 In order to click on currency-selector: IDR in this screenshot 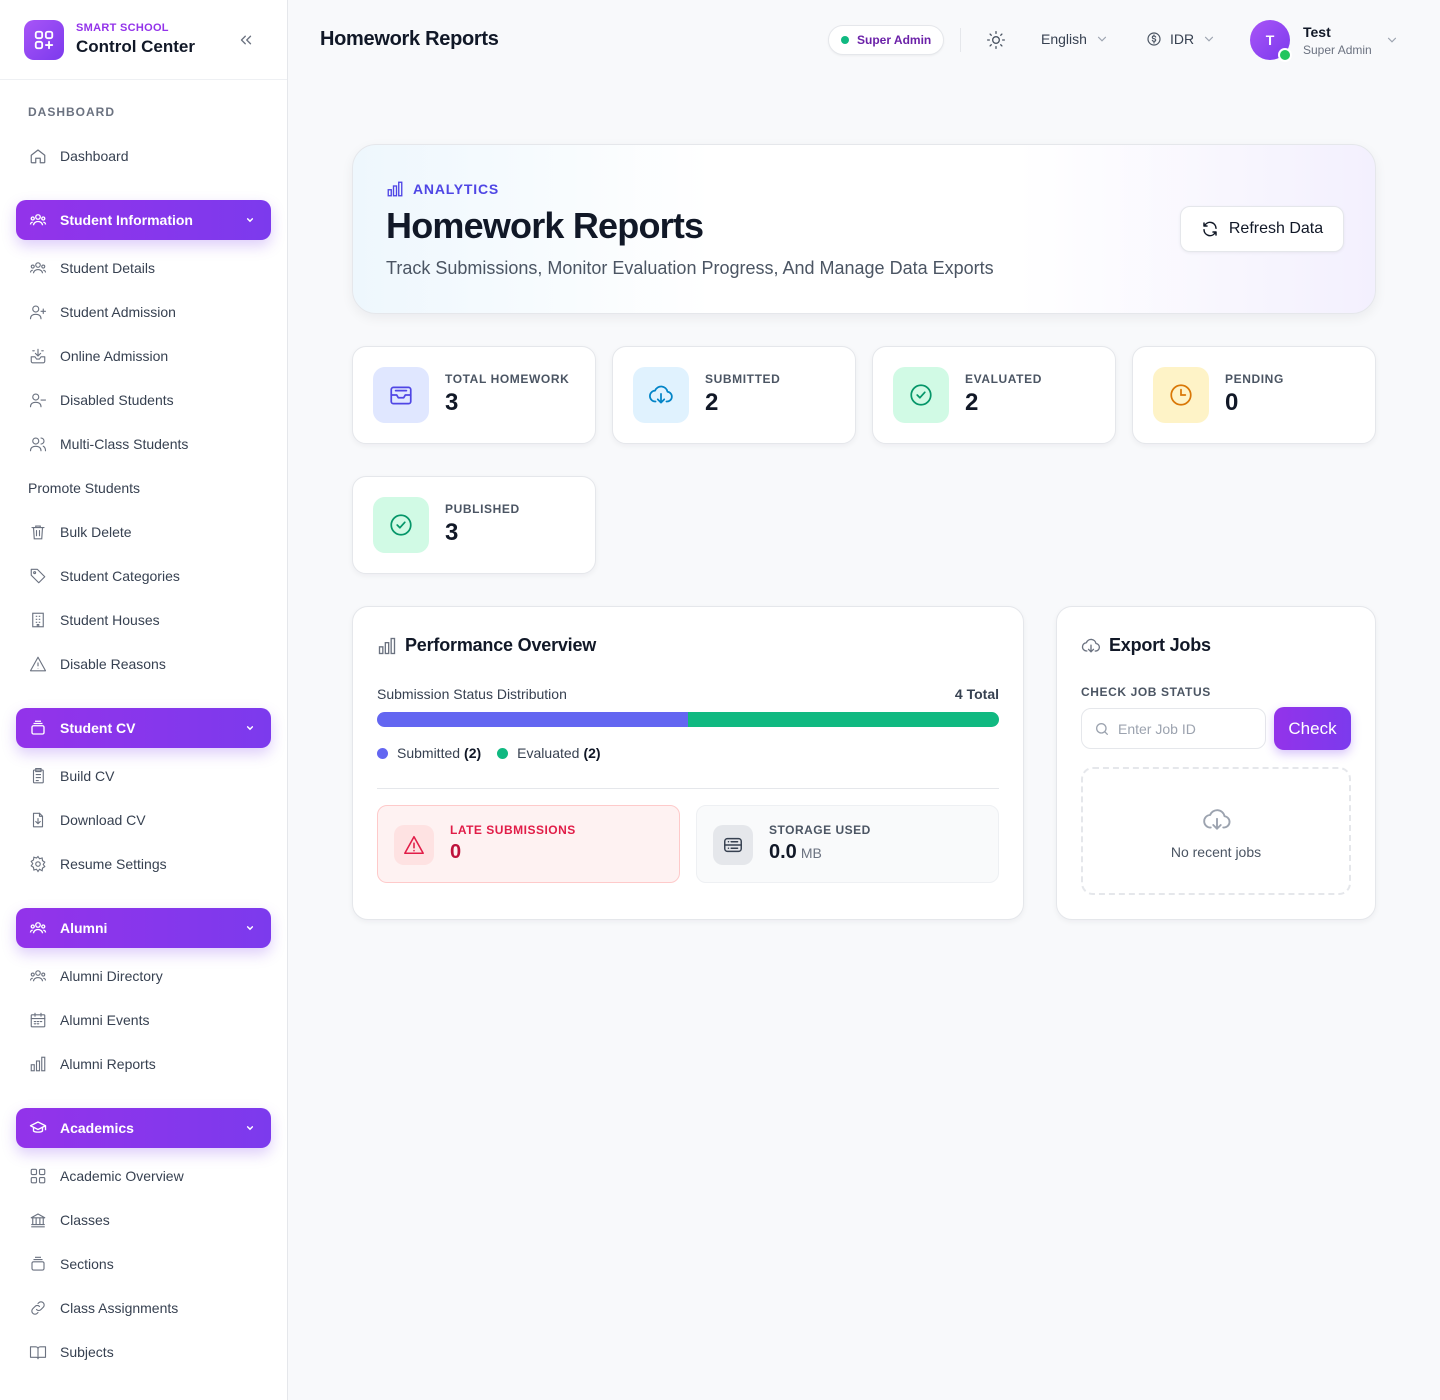, I will do `click(1181, 39)`.